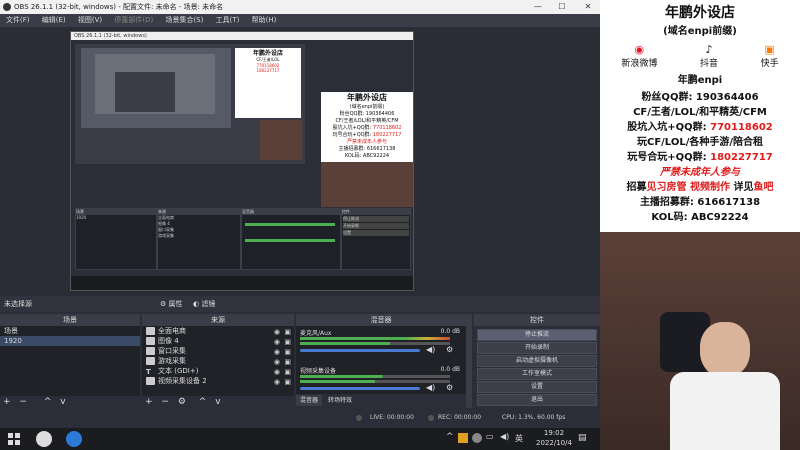 The image size is (800, 450). What do you see at coordinates (90, 20) in the screenshot?
I see `menu-view: 视图(V)` at bounding box center [90, 20].